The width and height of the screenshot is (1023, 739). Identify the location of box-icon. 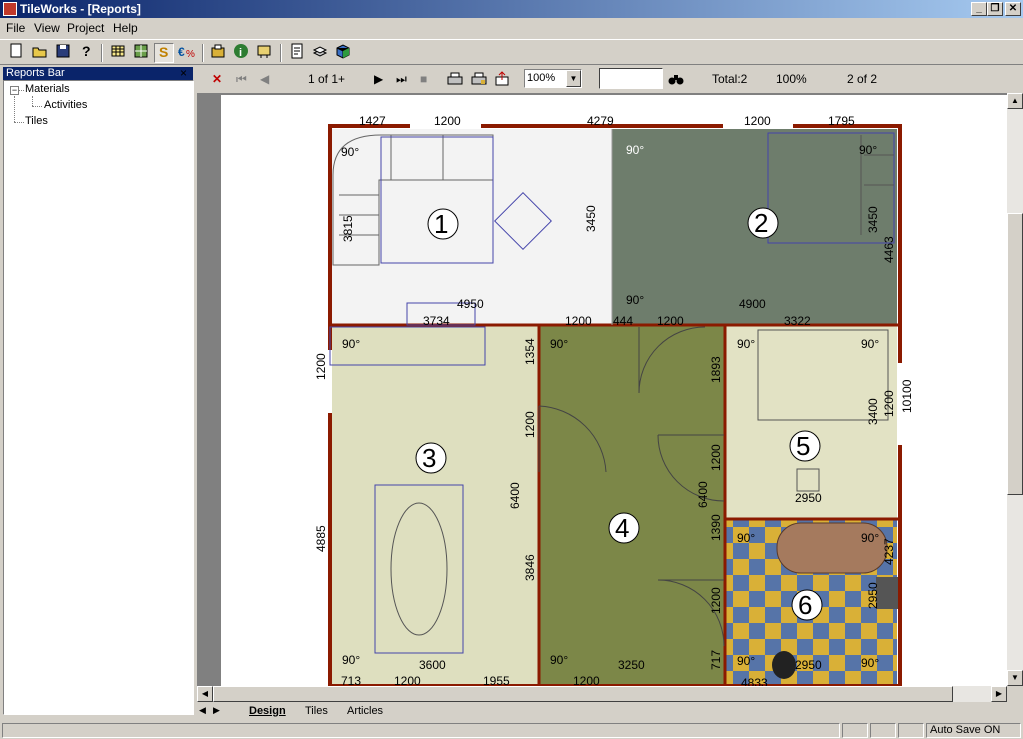
(343, 53).